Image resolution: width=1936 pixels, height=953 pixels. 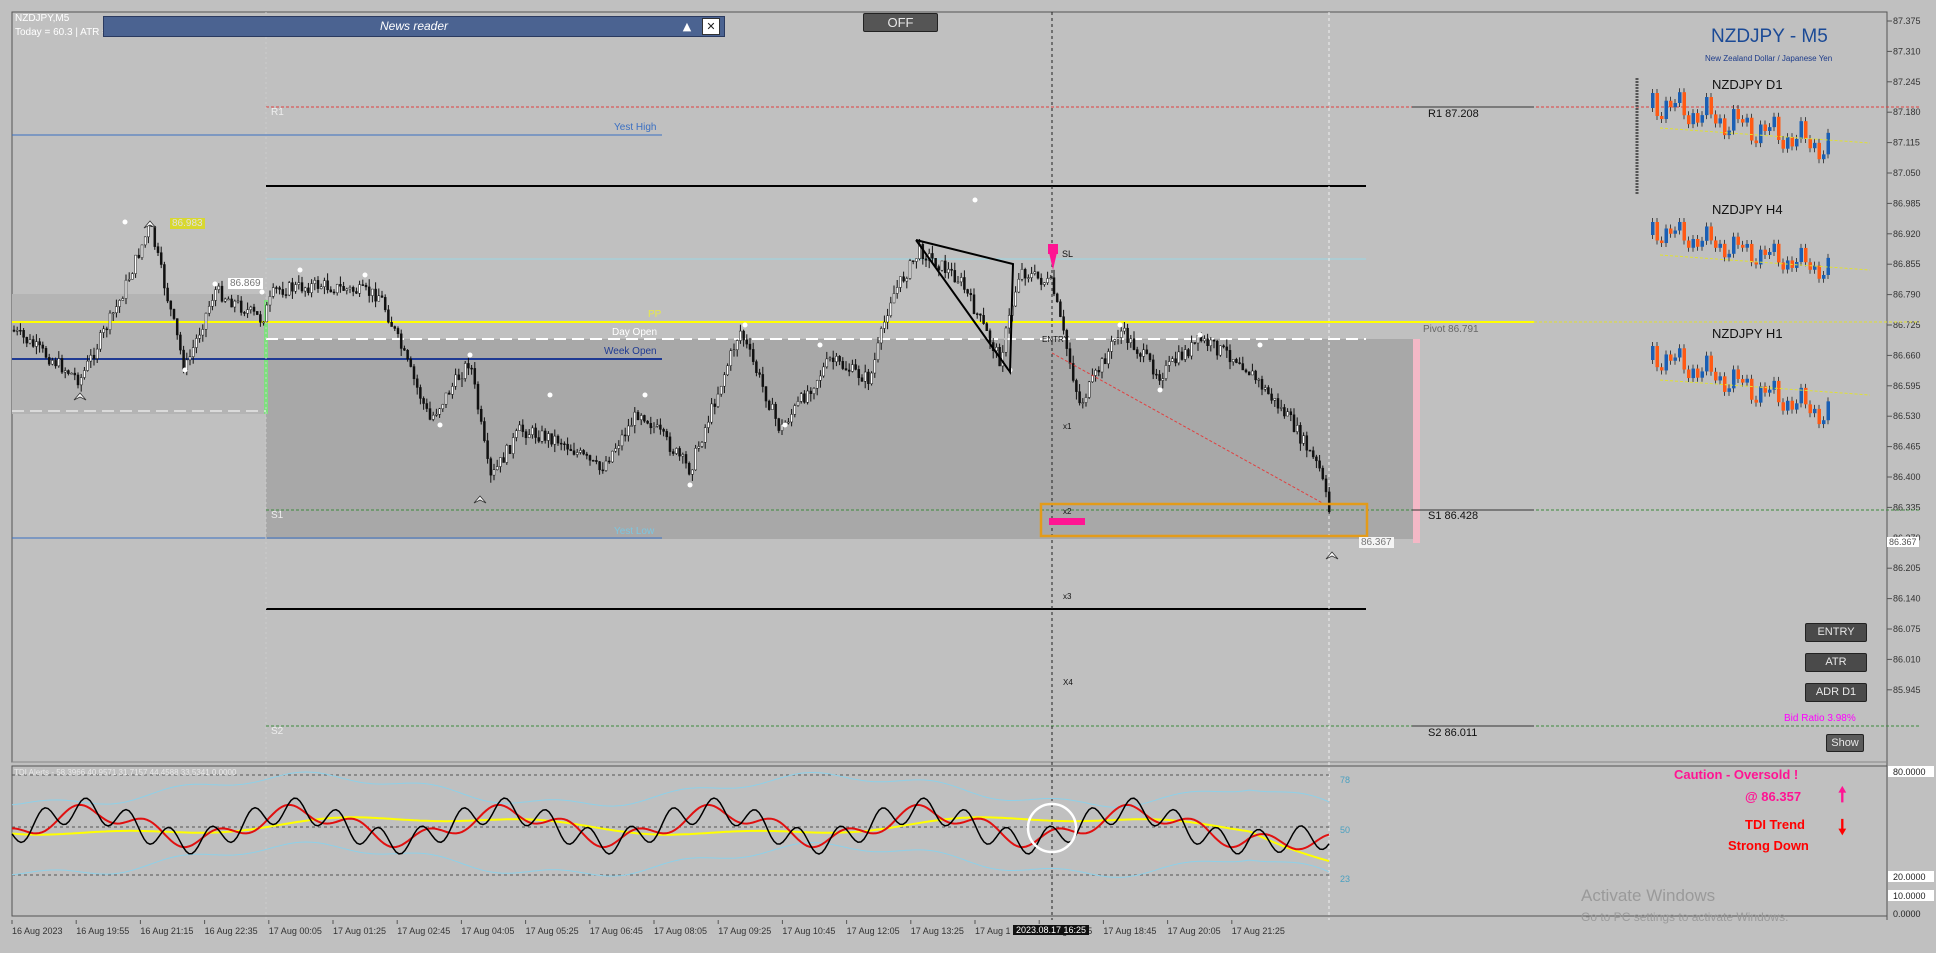 I want to click on minimize-icon: ▲, so click(x=687, y=26).